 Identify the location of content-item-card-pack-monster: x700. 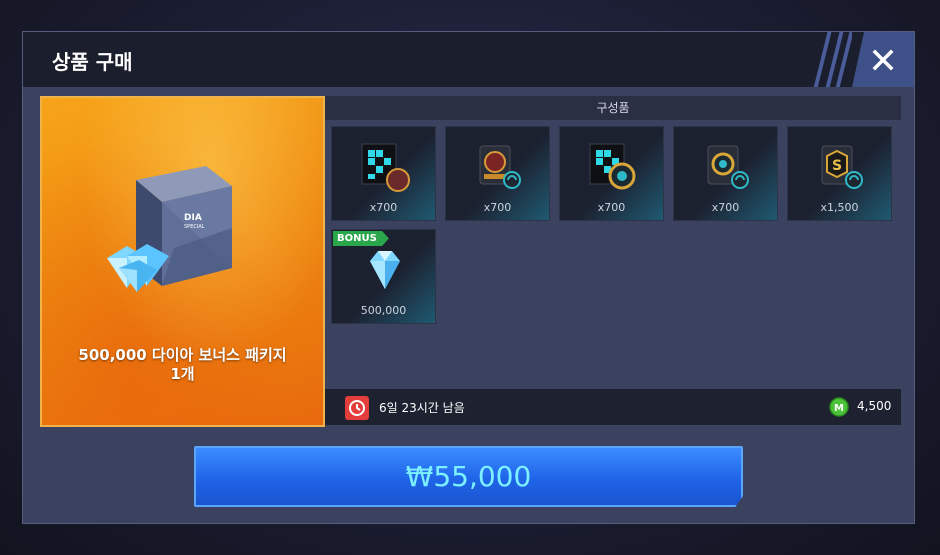
(383, 173).